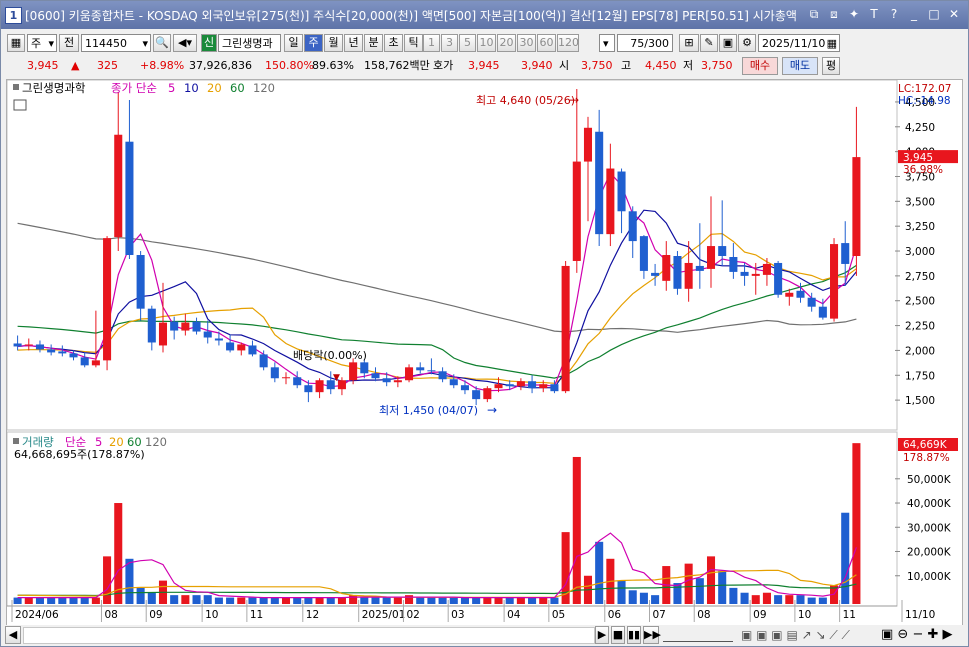 This screenshot has width=969, height=647. I want to click on link-icon: ⧈, so click(834, 14).